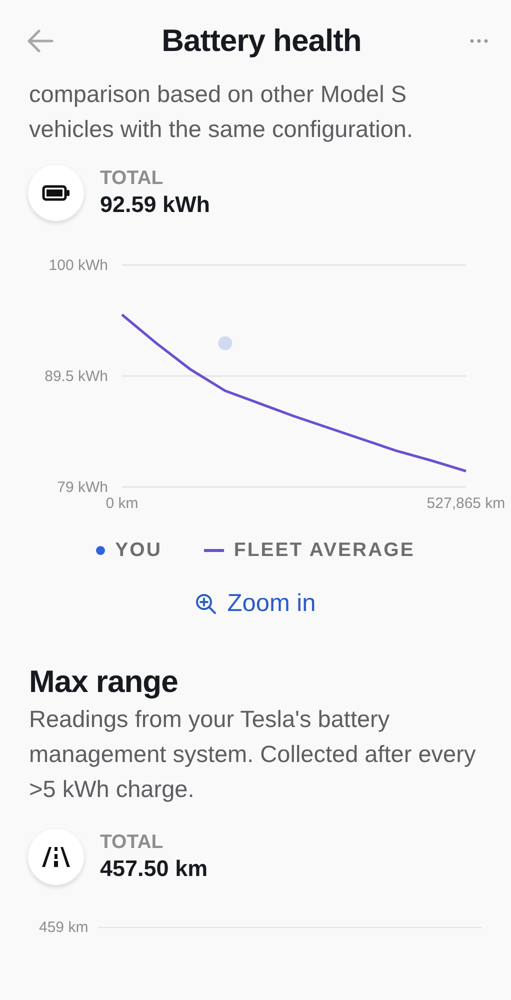  I want to click on y-axis-label: 100 kWh, so click(78, 265).